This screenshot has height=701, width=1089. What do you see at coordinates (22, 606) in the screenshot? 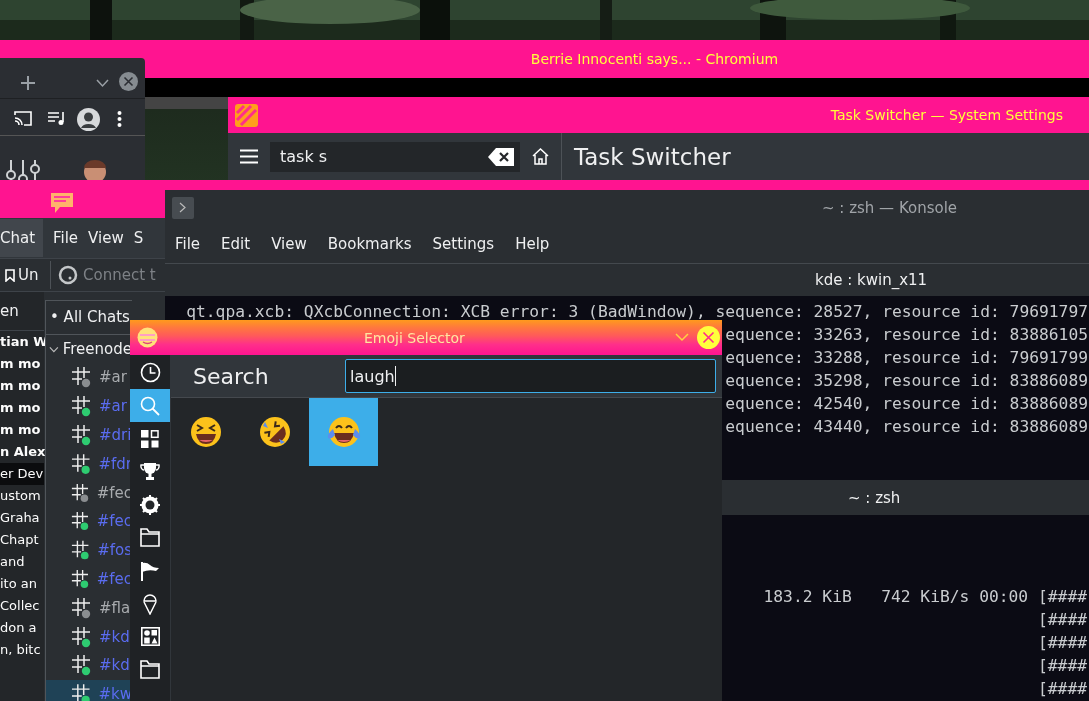
I see `chat-list-item: Collec` at bounding box center [22, 606].